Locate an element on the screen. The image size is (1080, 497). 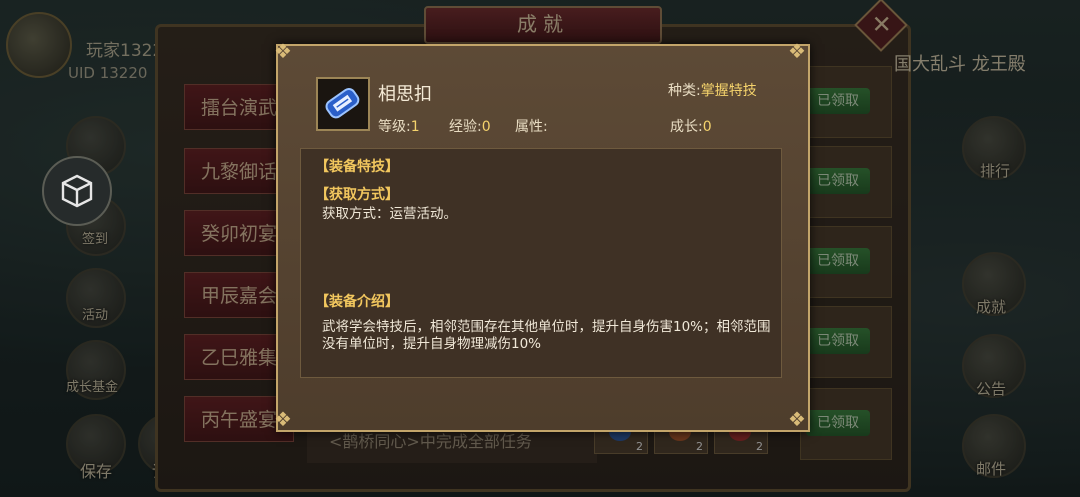
item-name: 相思扣 is located at coordinates (405, 94).